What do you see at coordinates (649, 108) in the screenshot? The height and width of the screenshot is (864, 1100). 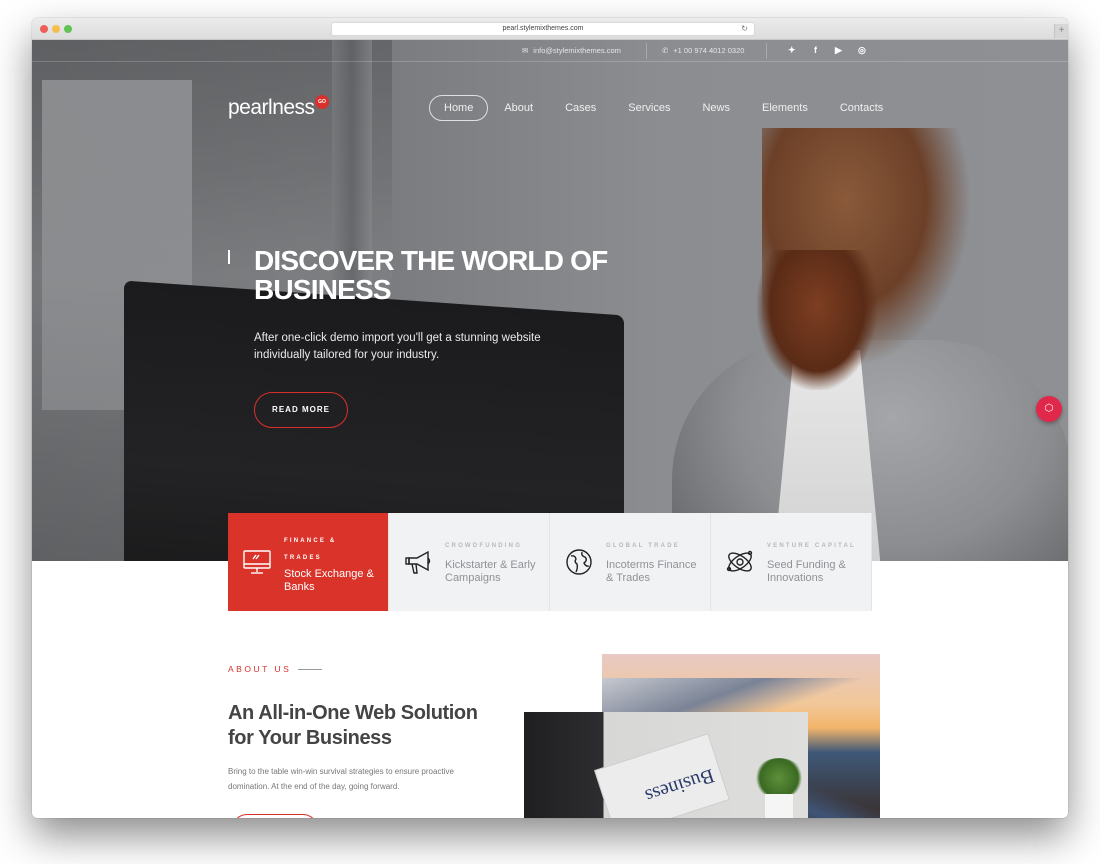 I see `nav-services: Services` at bounding box center [649, 108].